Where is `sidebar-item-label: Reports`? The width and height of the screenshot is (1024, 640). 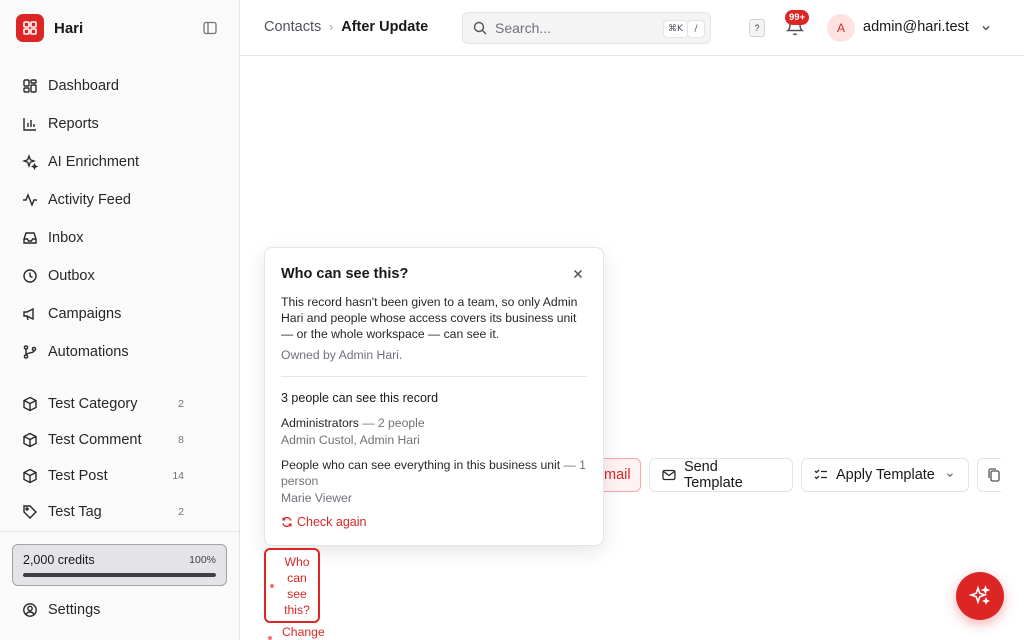 sidebar-item-label: Reports is located at coordinates (73, 124).